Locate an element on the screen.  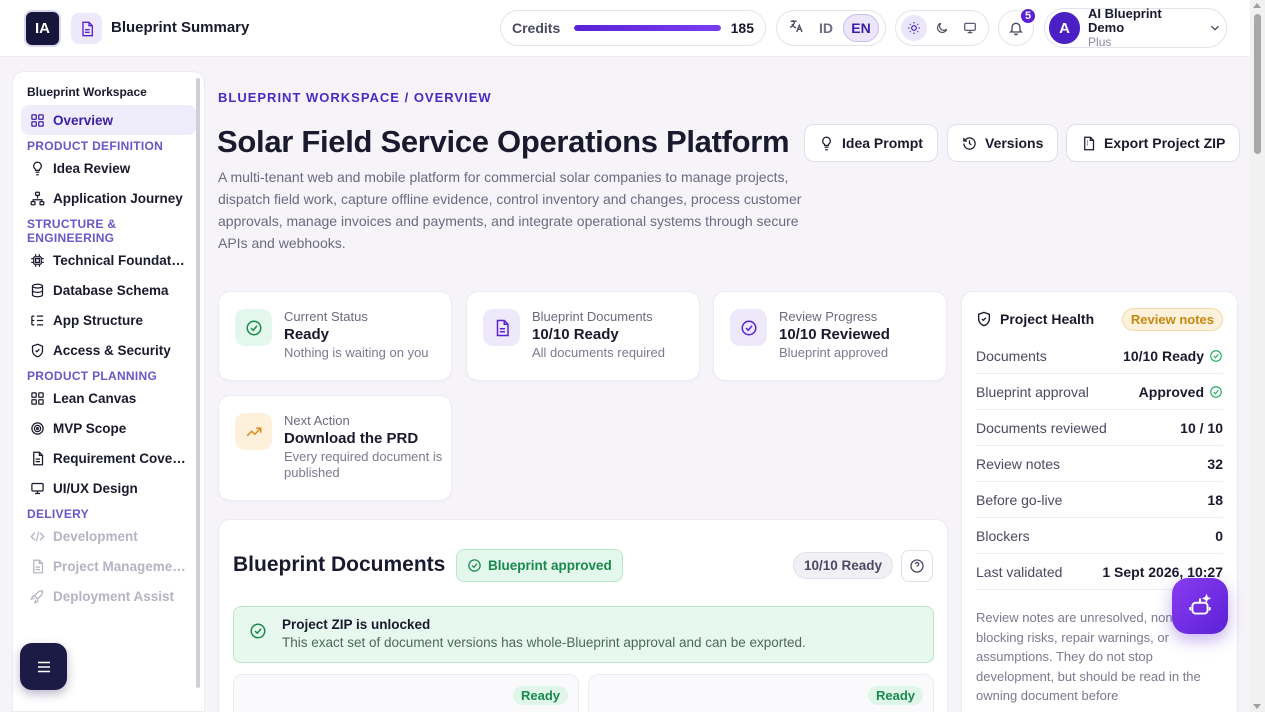
sidebar-item-development: Development is located at coordinates (108, 536).